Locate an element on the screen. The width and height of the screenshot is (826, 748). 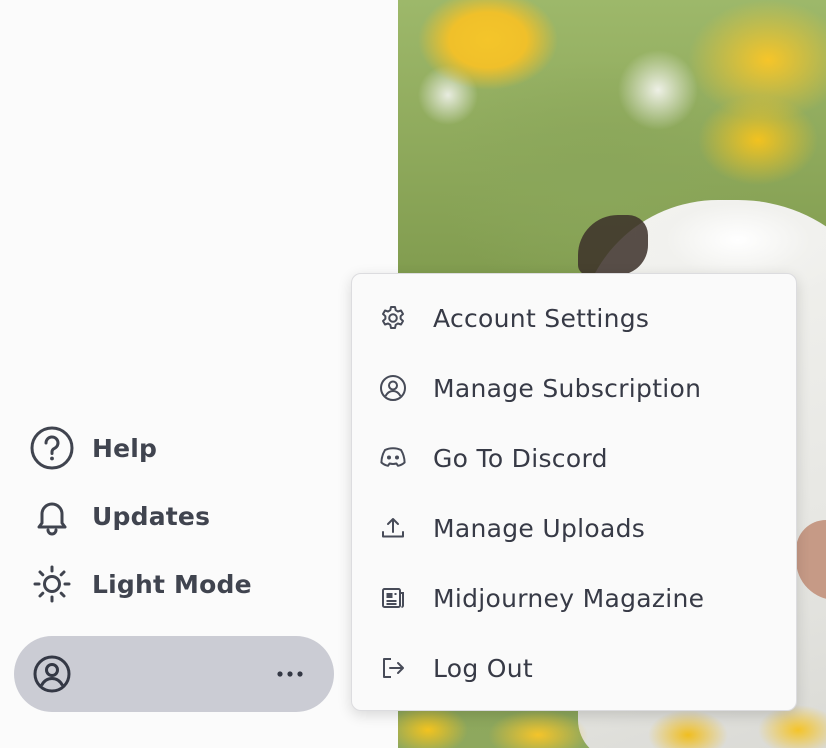
logout-icon is located at coordinates (393, 668).